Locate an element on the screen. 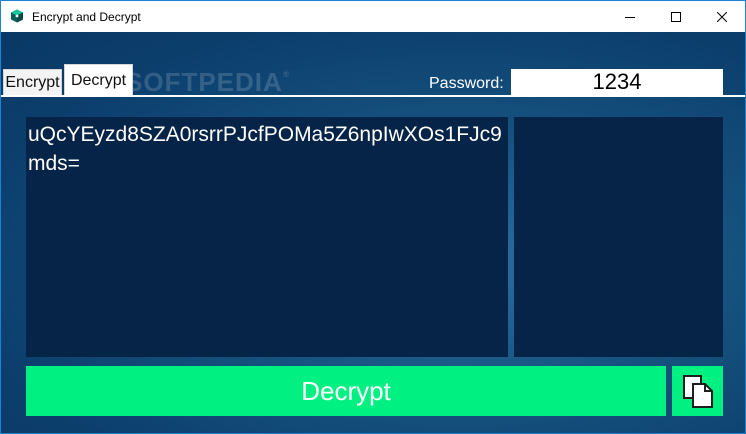 The height and width of the screenshot is (434, 746). maximize-button is located at coordinates (676, 16).